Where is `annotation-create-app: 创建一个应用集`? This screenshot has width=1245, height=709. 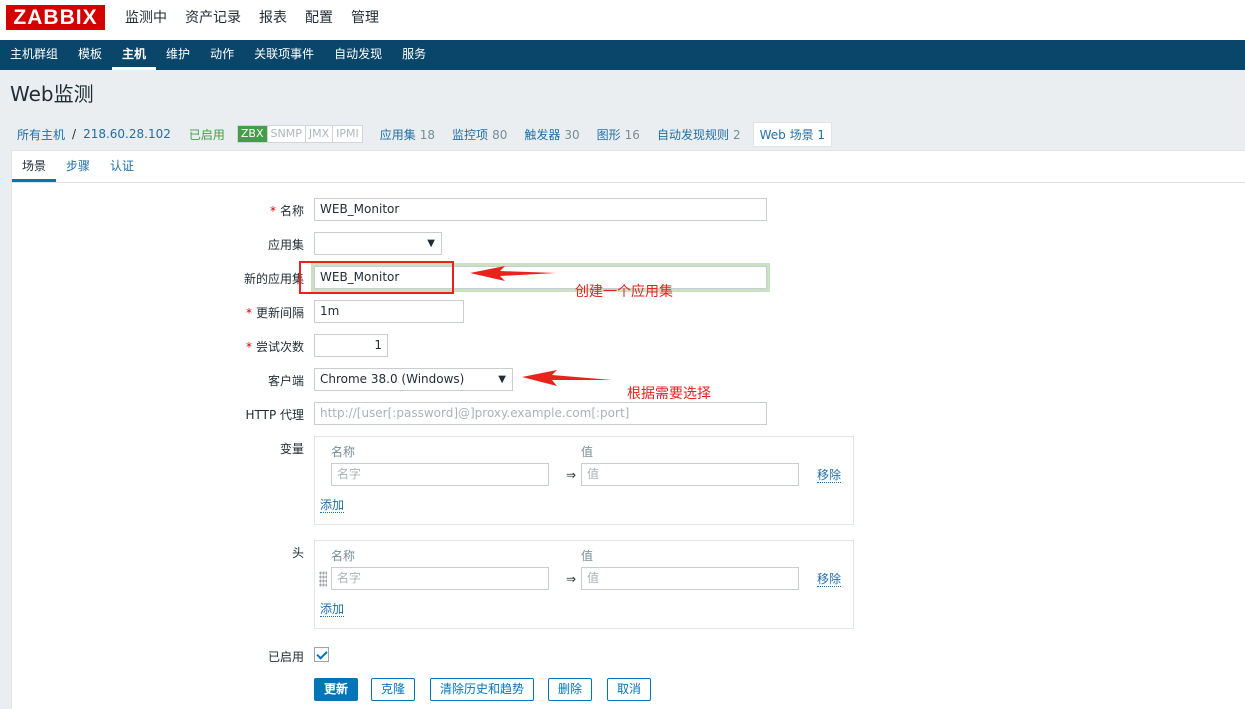
annotation-create-app: 创建一个应用集 is located at coordinates (624, 292).